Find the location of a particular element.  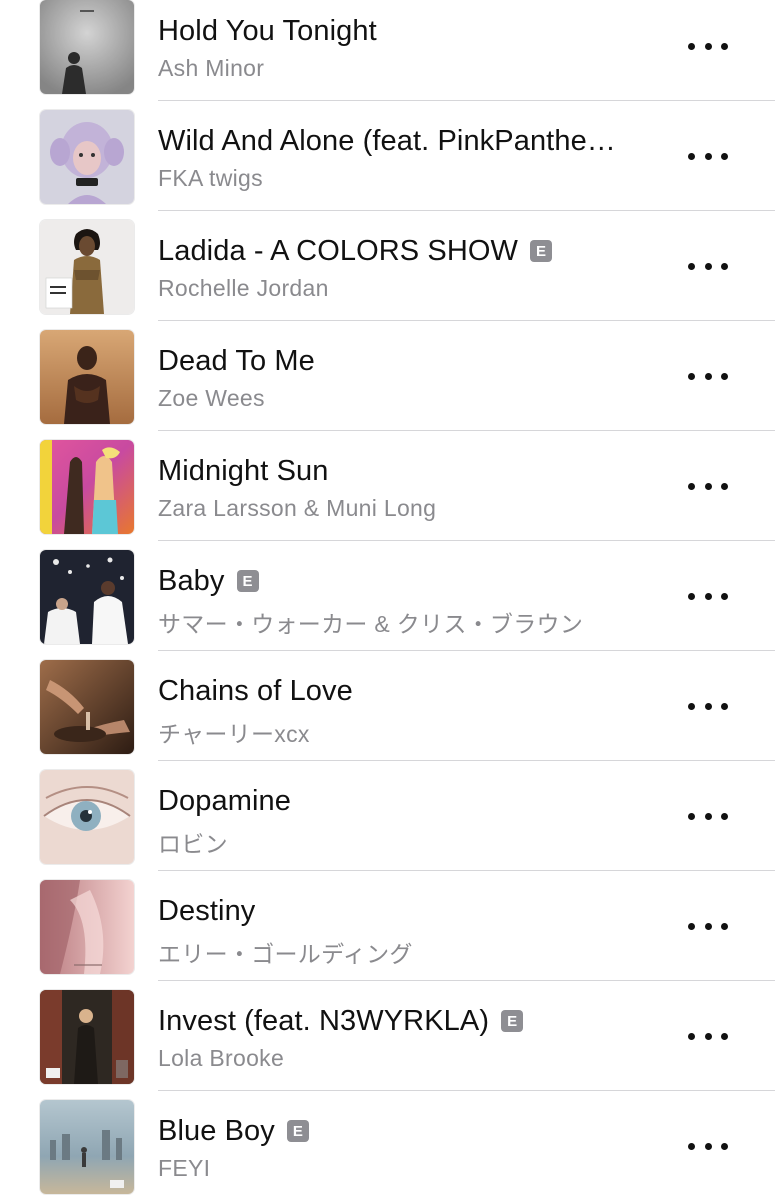

song-title: Dopamine is located at coordinates (224, 800).